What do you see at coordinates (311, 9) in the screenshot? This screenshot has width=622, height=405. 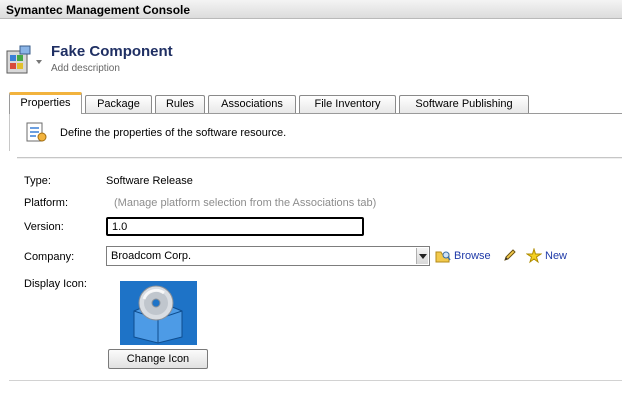 I see `window-titlebar: Symantec Management Console` at bounding box center [311, 9].